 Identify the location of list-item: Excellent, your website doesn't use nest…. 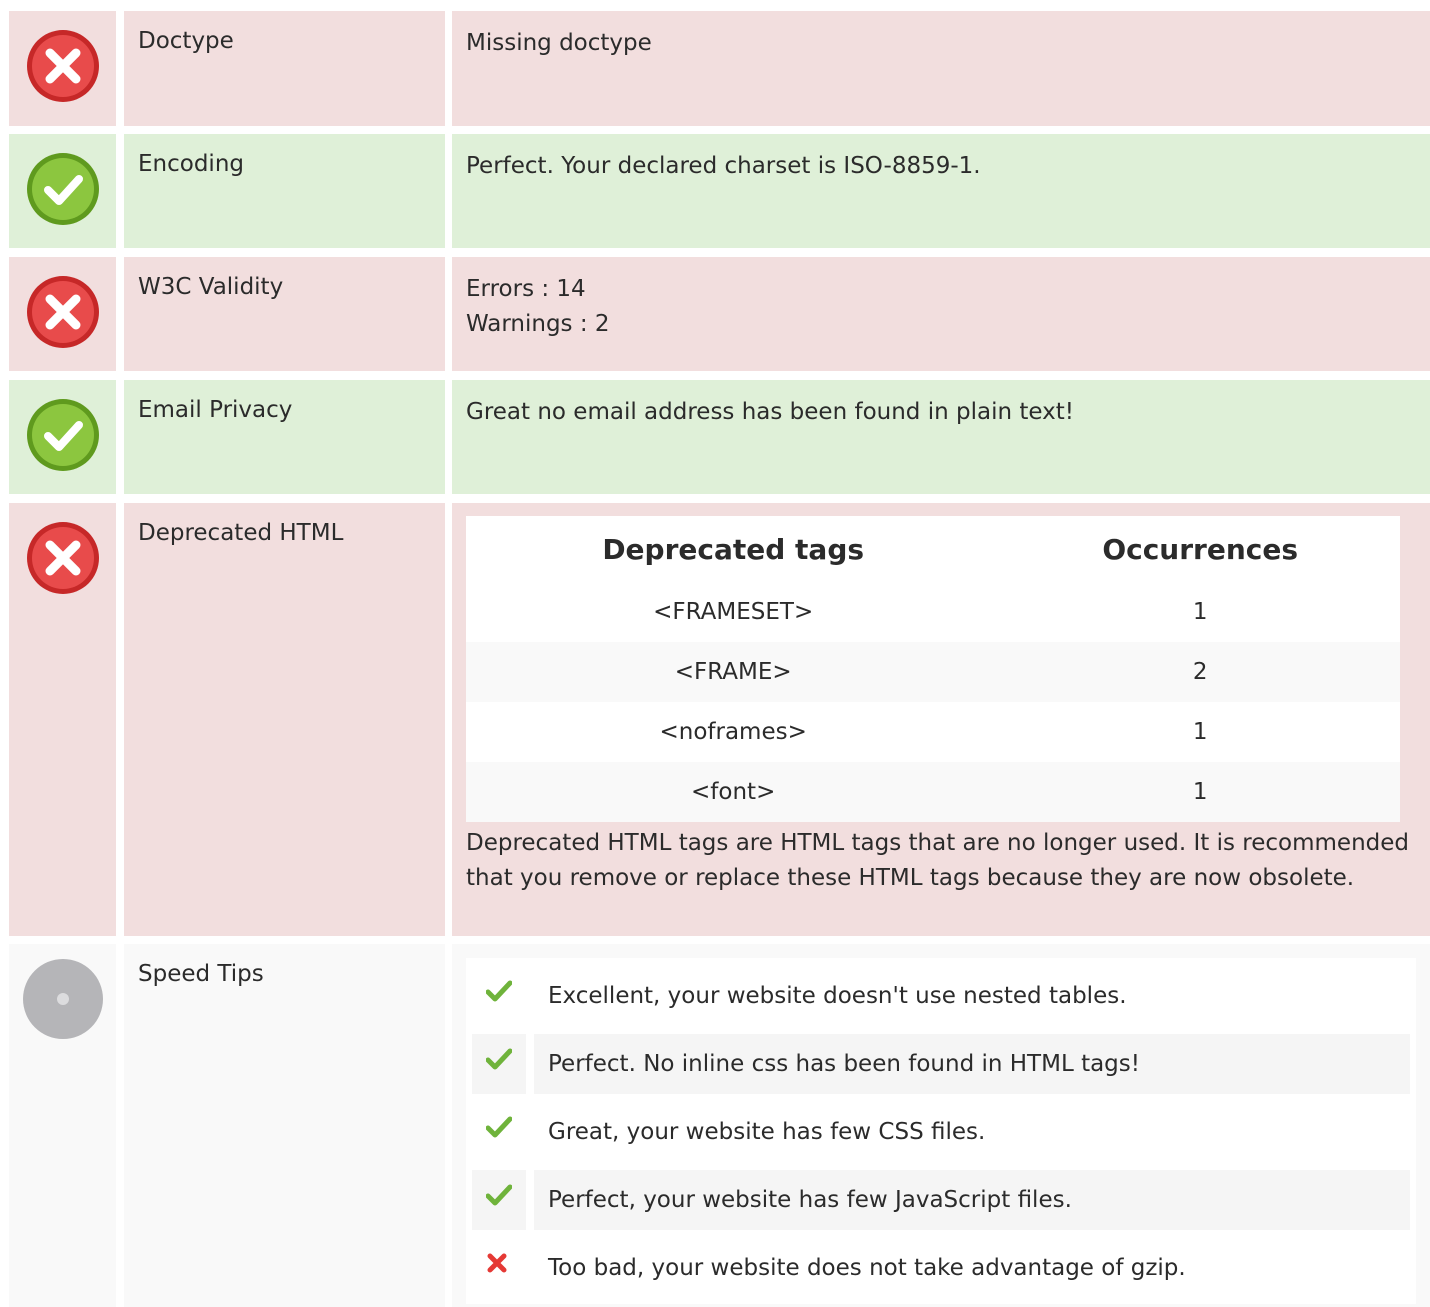
(941, 998).